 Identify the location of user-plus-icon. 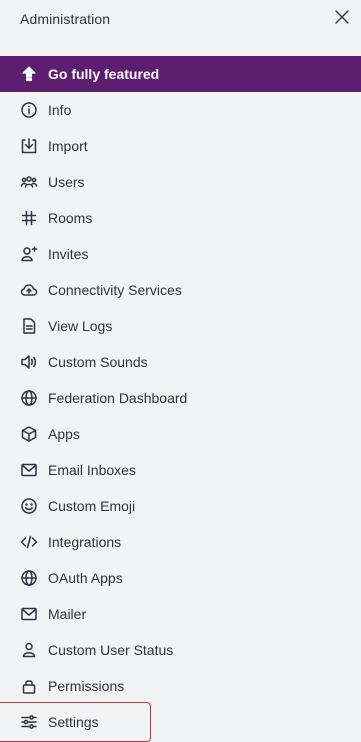
(29, 254).